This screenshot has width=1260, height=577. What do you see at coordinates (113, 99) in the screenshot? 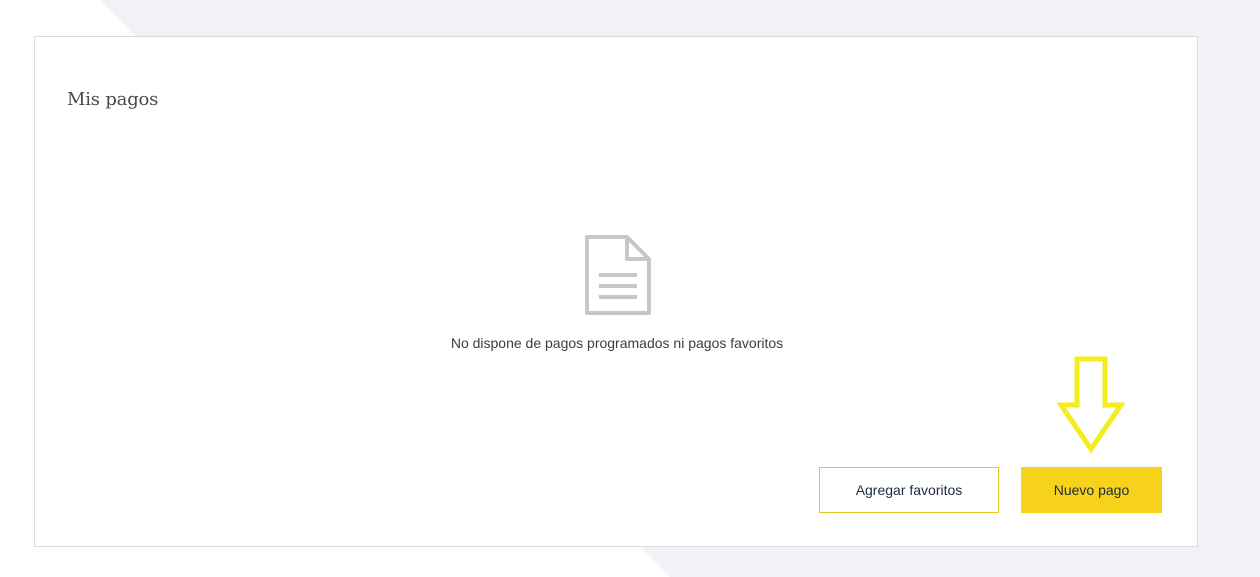
I see `page-title: Mis pagos` at bounding box center [113, 99].